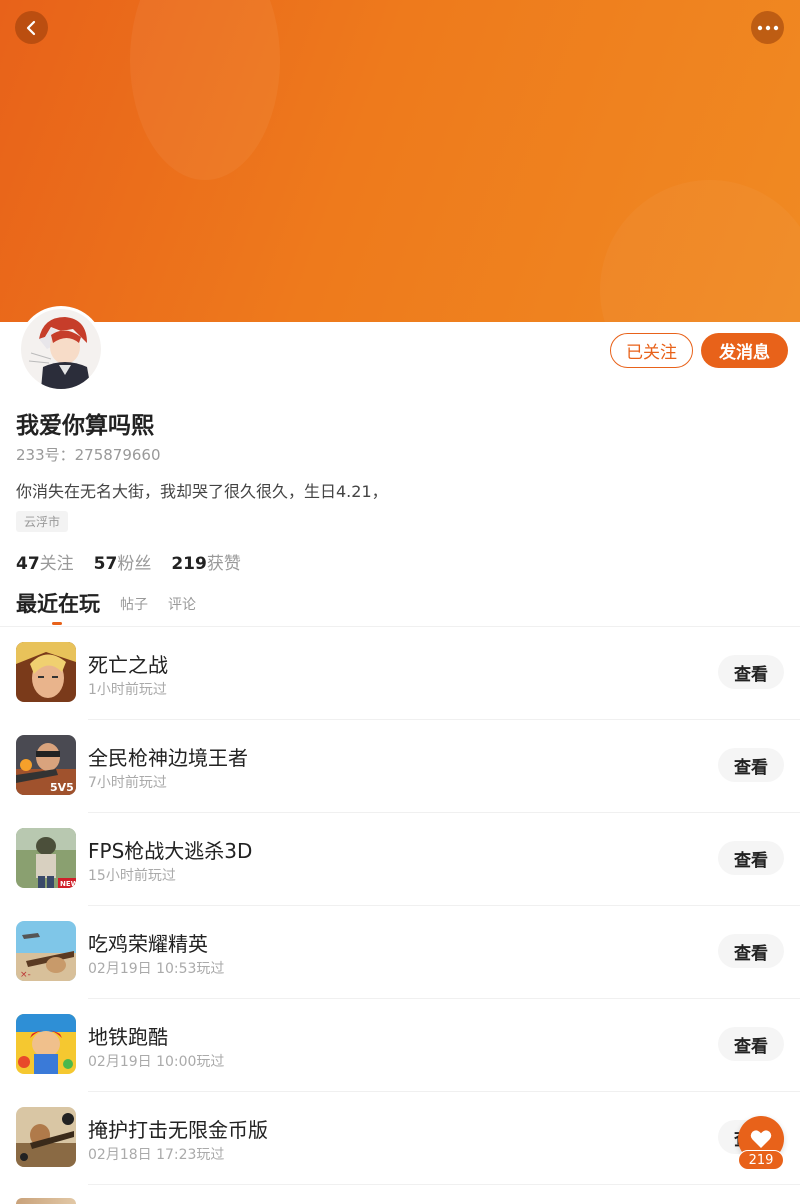 The width and height of the screenshot is (800, 1204). What do you see at coordinates (127, 690) in the screenshot?
I see `game-last-played: 1小时前玩过` at bounding box center [127, 690].